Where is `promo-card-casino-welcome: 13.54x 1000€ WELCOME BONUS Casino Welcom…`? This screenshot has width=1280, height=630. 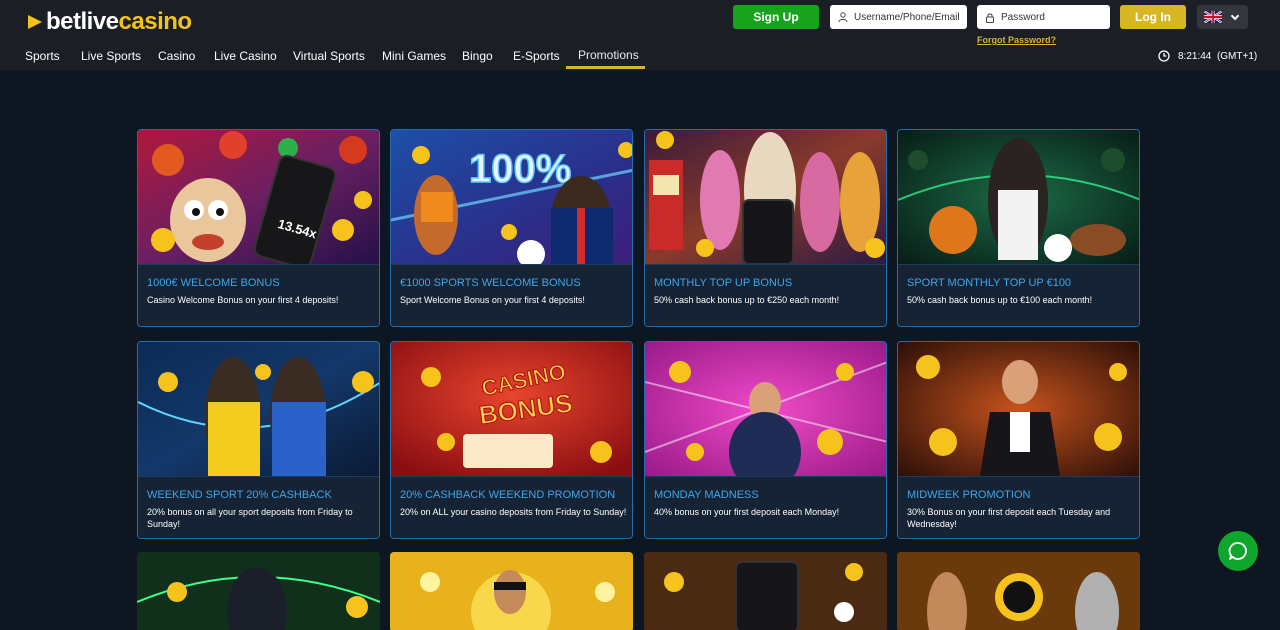 promo-card-casino-welcome: 13.54x 1000€ WELCOME BONUS Casino Welcom… is located at coordinates (258, 228).